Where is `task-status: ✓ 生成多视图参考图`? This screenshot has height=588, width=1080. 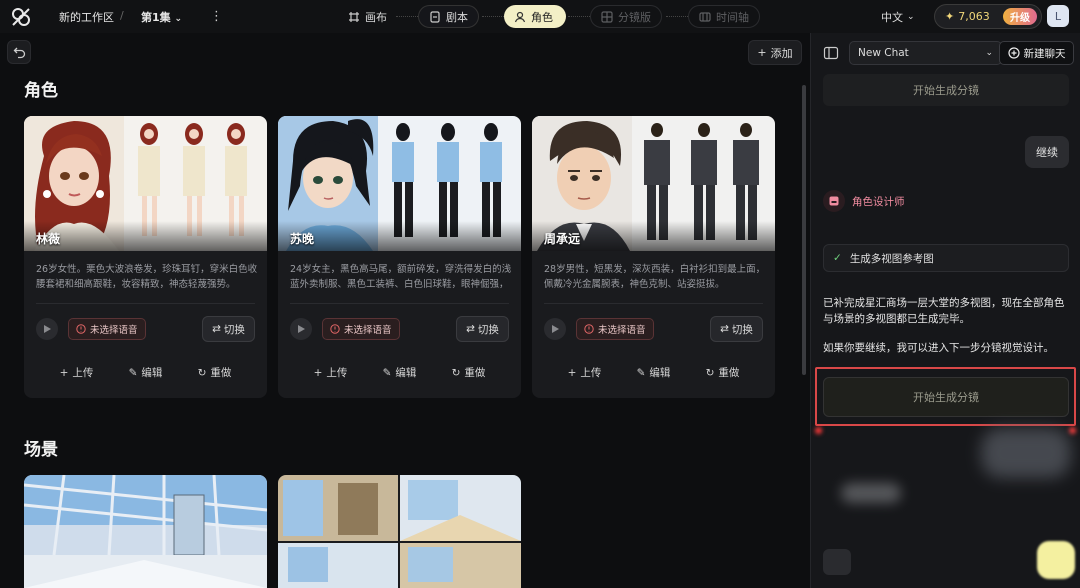
task-status: ✓ 生成多视图参考图 is located at coordinates (946, 258).